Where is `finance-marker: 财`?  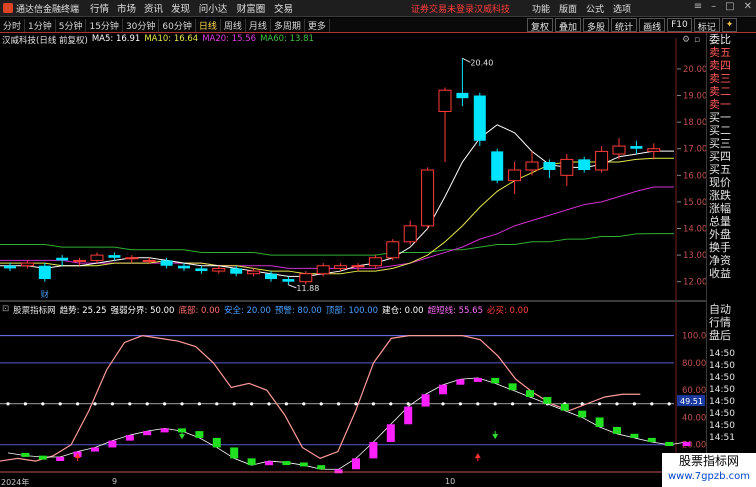
finance-marker: 财 is located at coordinates (45, 294).